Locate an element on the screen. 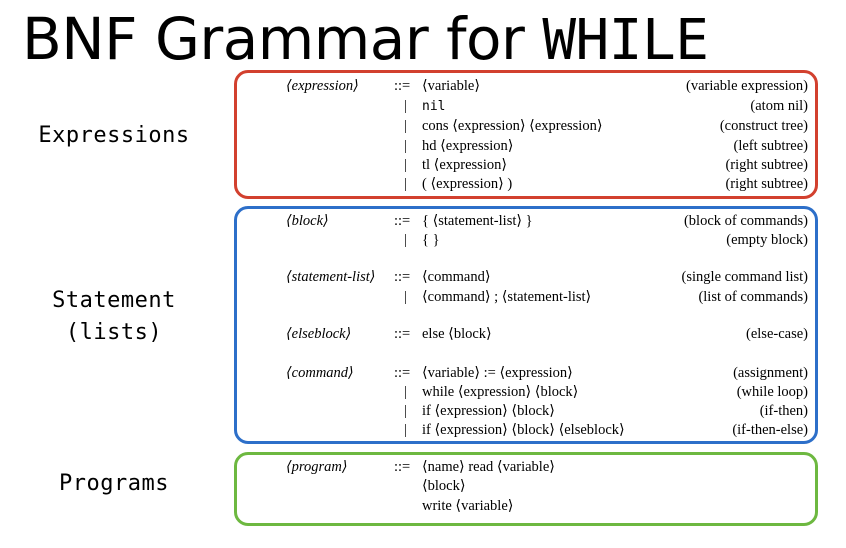 Image resolution: width=846 pixels, height=548 pixels. grammar-row: | ( ⟨expression⟩ ) (right subtree) is located at coordinates (423, 184).